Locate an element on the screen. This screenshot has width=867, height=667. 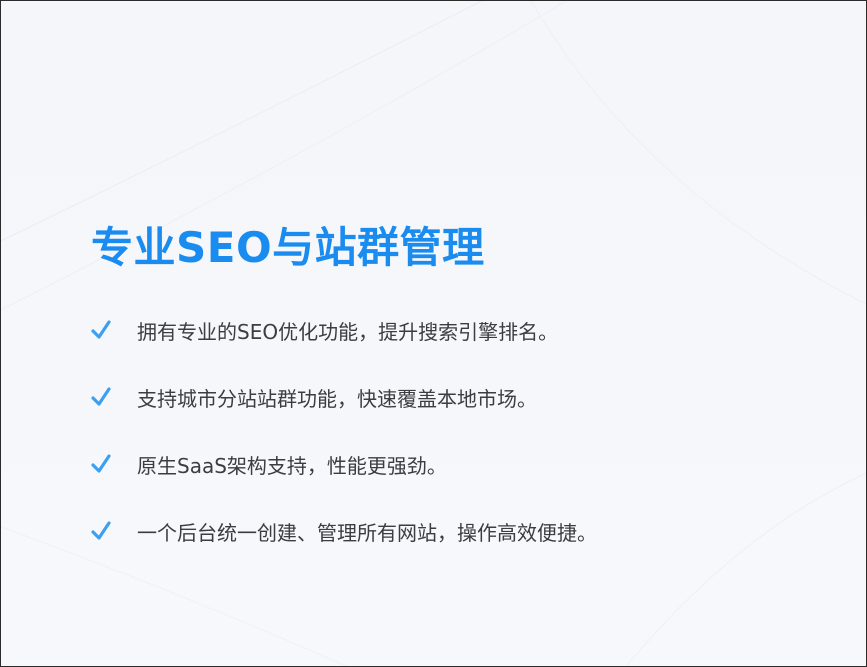
list-item: 拥有专业的SEO优化功能，提升搜索引擎排名。 is located at coordinates (461, 330).